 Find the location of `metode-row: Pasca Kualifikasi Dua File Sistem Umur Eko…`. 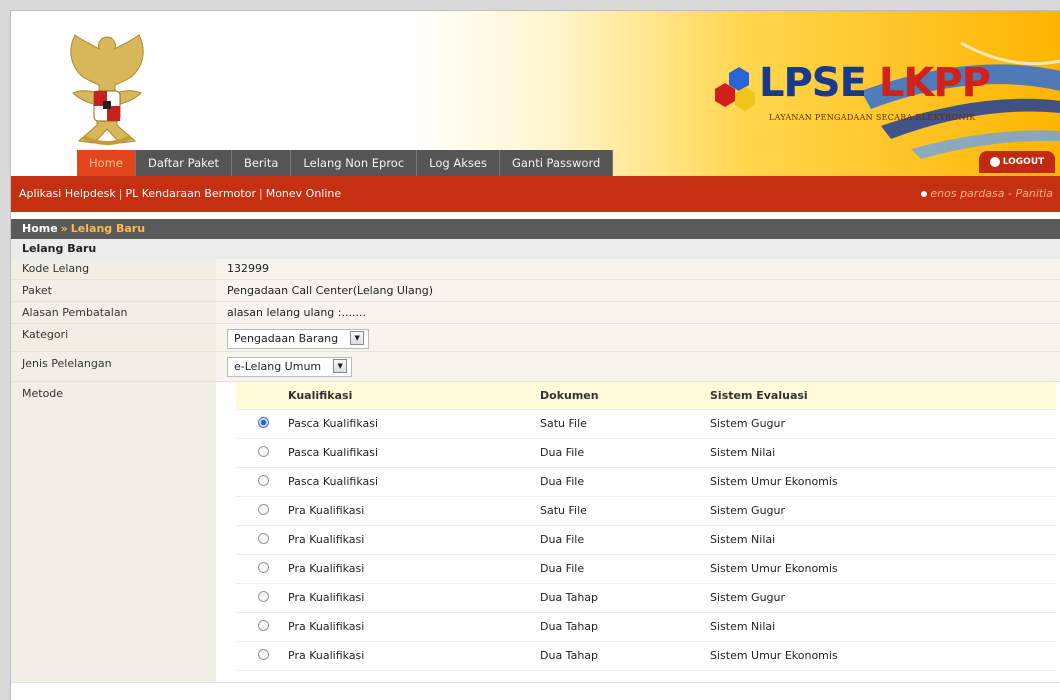

metode-row: Pasca Kualifikasi Dua File Sistem Umur Eko… is located at coordinates (646, 482).